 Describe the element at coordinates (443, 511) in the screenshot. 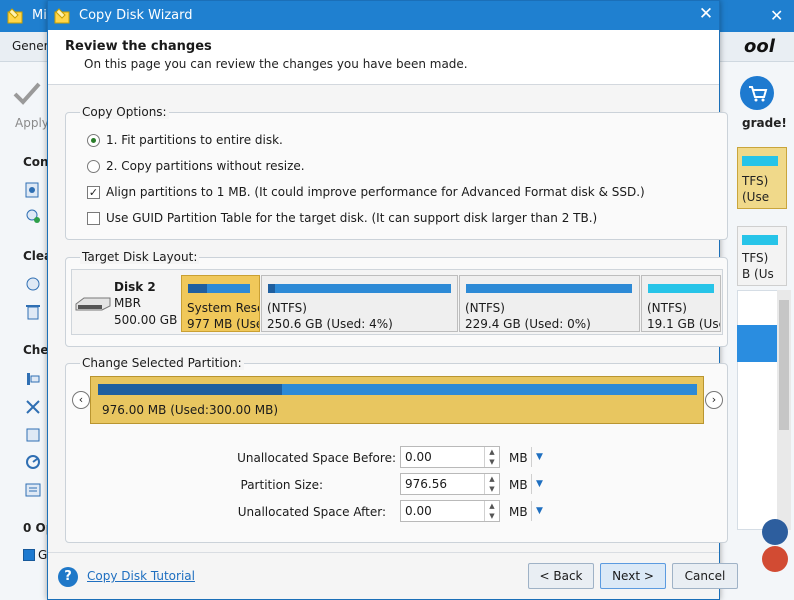

I see `unallocated-after-input` at that location.